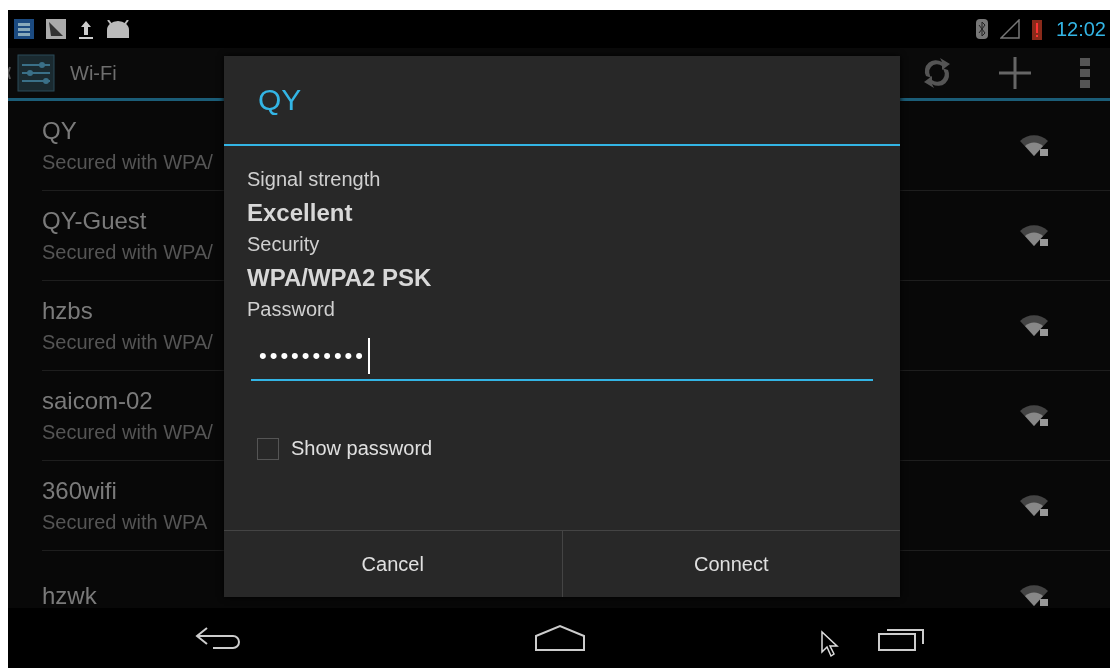 The height and width of the screenshot is (668, 1110). What do you see at coordinates (95, 221) in the screenshot?
I see `network-name: QY-Guest` at bounding box center [95, 221].